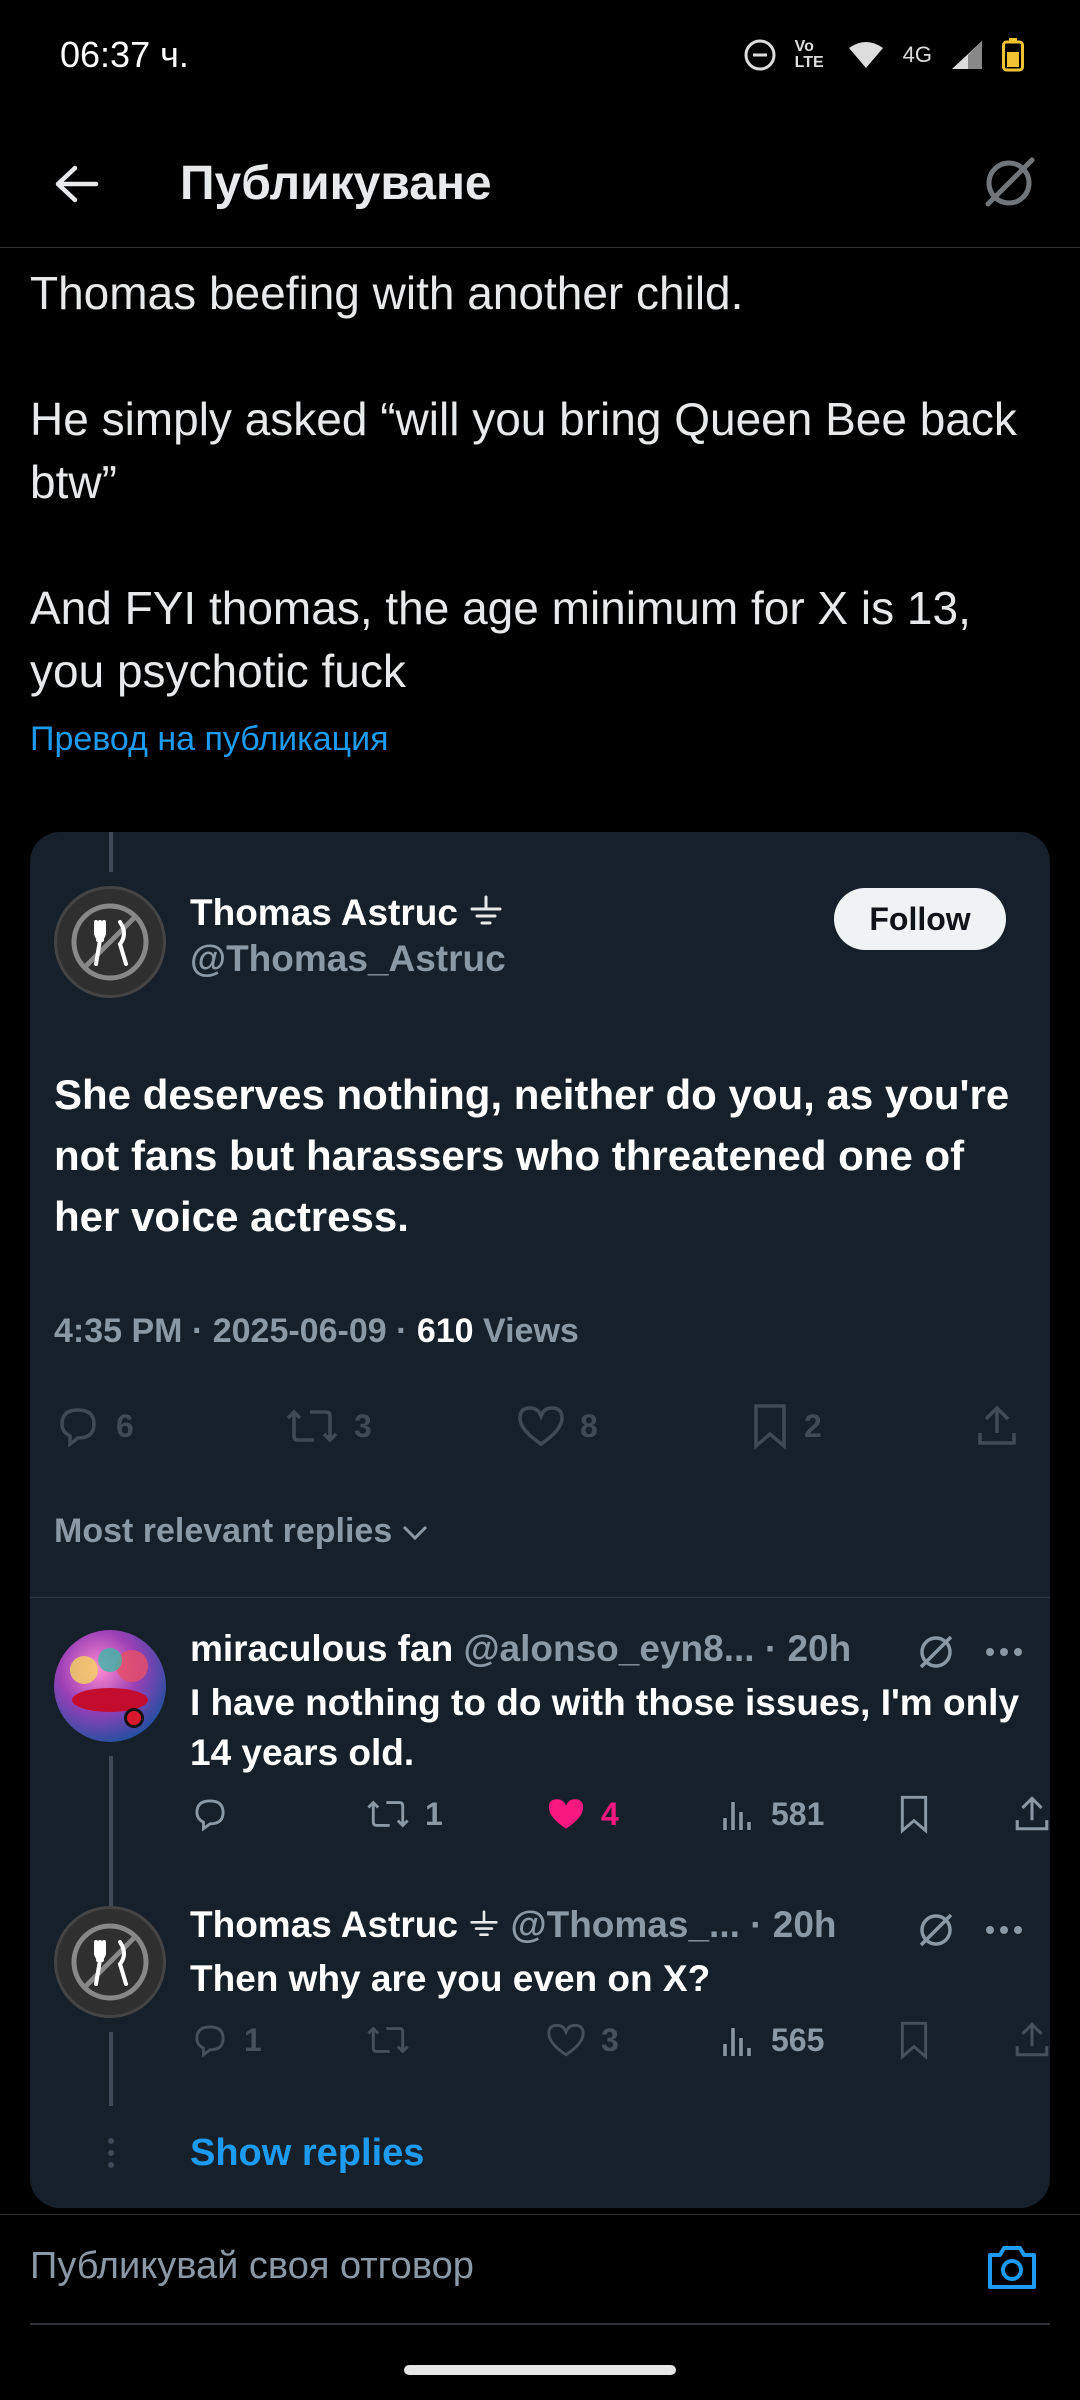  Describe the element at coordinates (486, 910) in the screenshot. I see `ground-icon` at that location.